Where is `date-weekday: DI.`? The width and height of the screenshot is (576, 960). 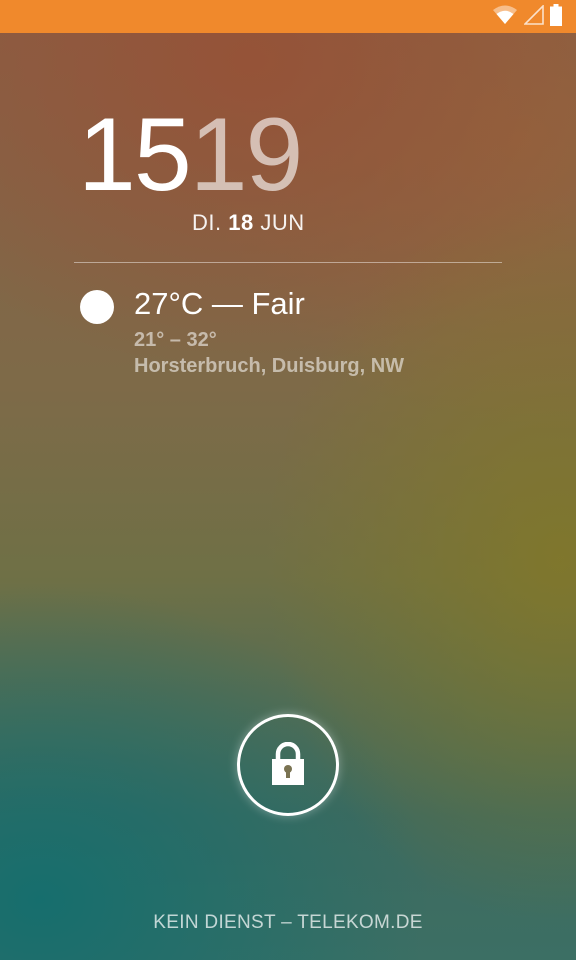
date-weekday: DI. is located at coordinates (207, 222).